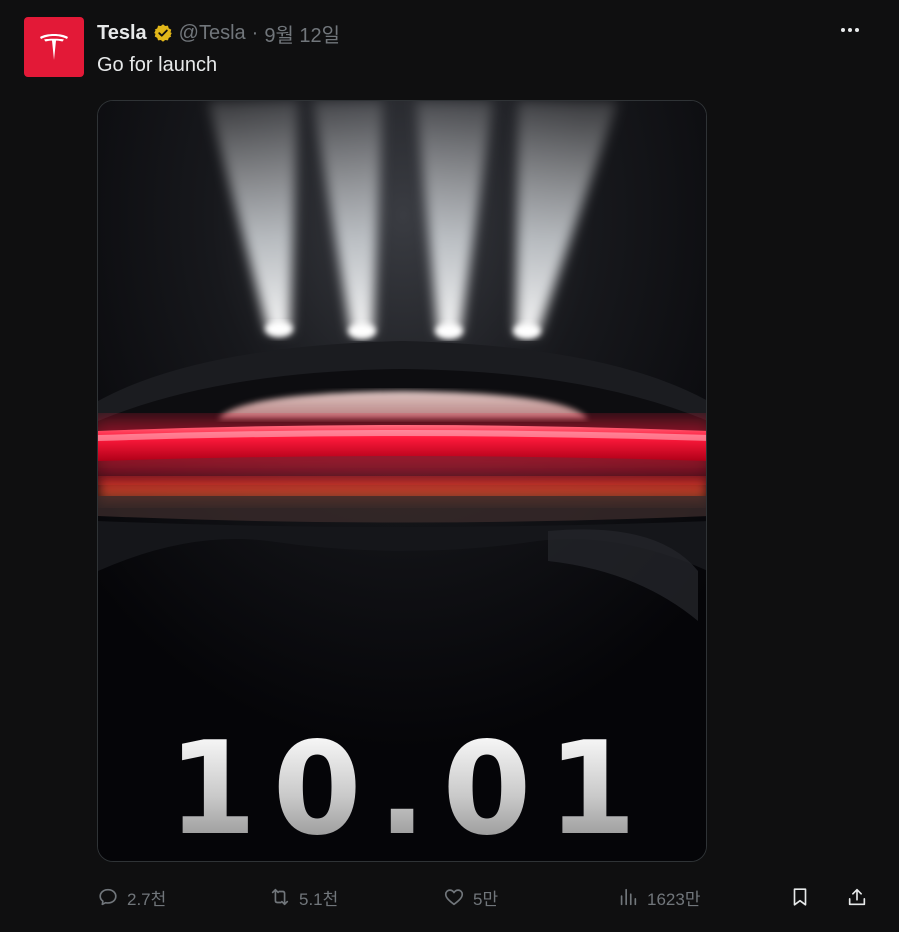 This screenshot has height=932, width=899. What do you see at coordinates (628, 897) in the screenshot?
I see `views-chart-icon` at bounding box center [628, 897].